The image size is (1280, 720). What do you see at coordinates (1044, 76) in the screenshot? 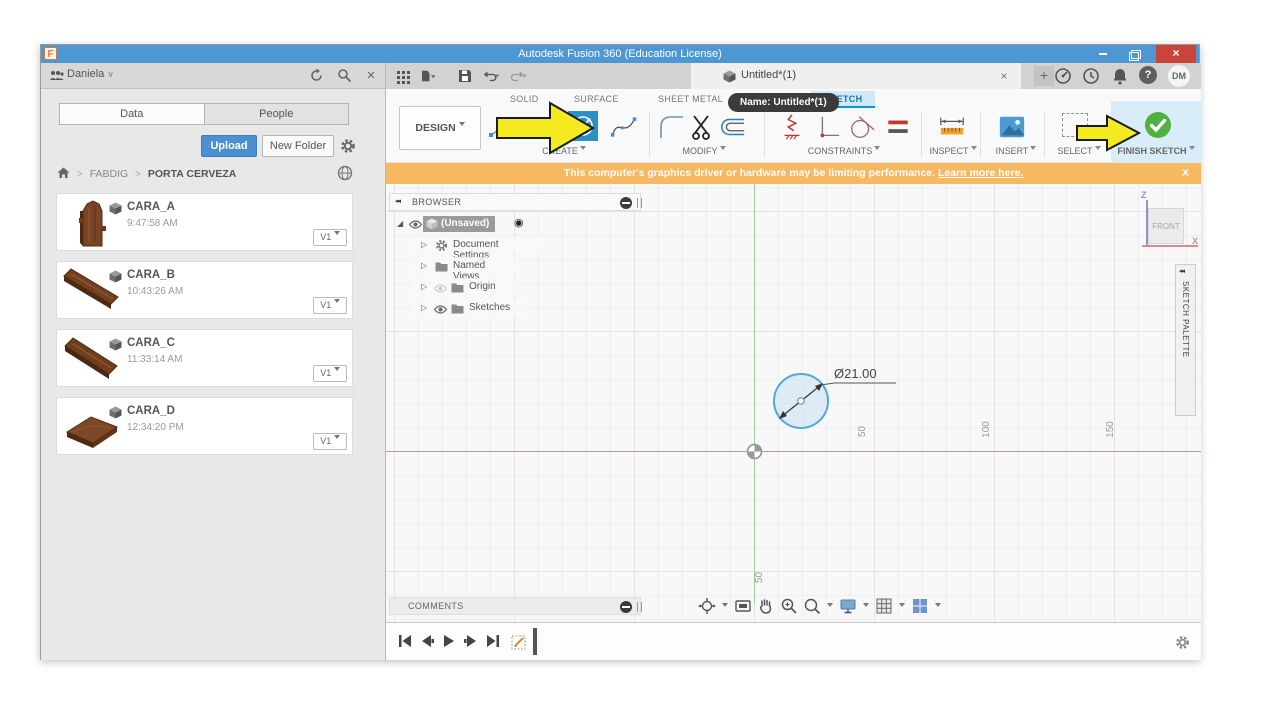
I see `new-tab-button: +` at bounding box center [1044, 76].